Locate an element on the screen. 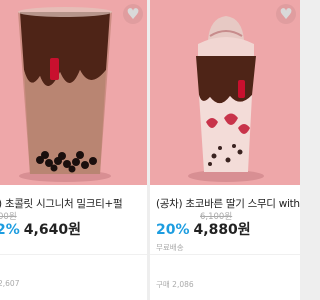 The height and width of the screenshot is (300, 320). discount-rate: 2% is located at coordinates (10, 230).